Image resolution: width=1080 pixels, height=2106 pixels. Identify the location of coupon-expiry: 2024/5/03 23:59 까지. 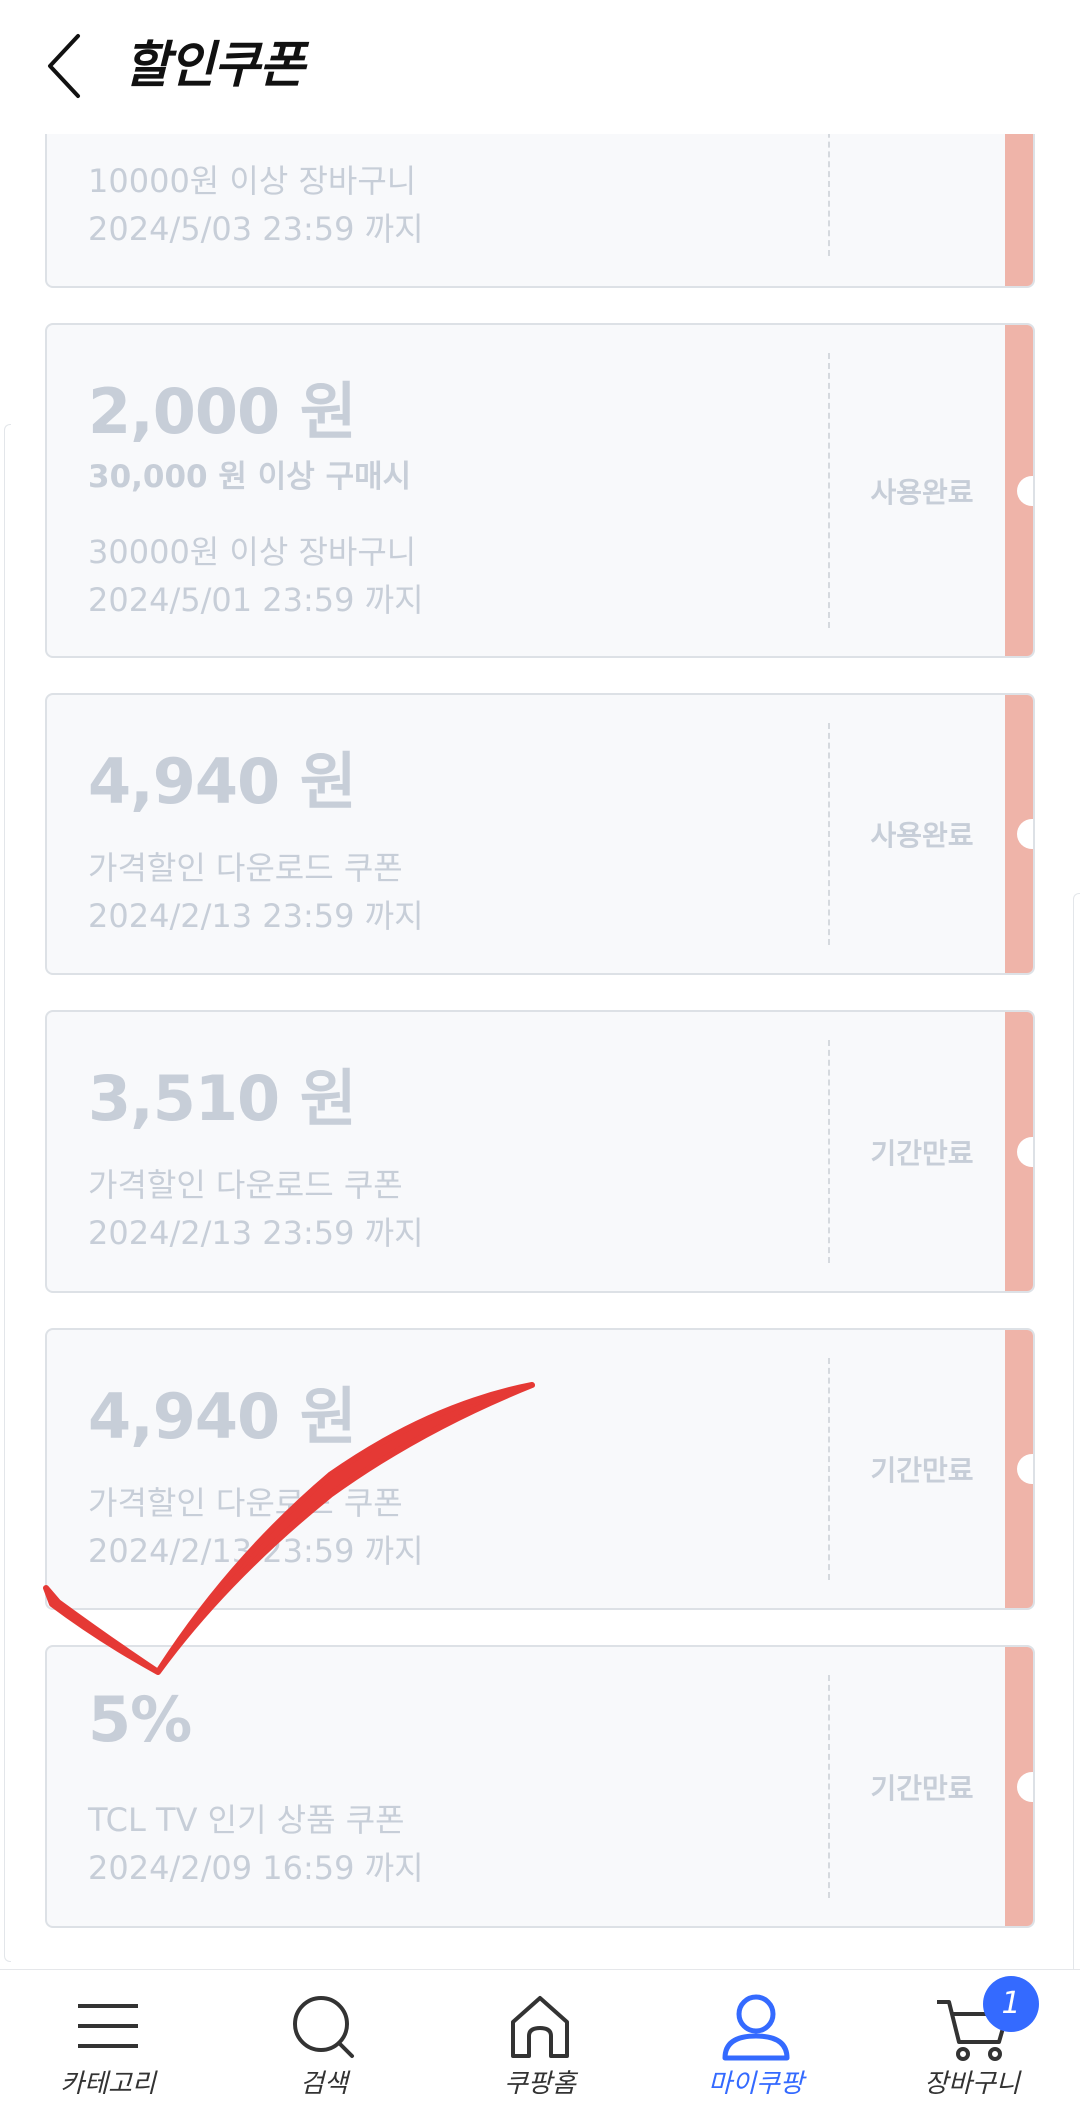
(256, 229).